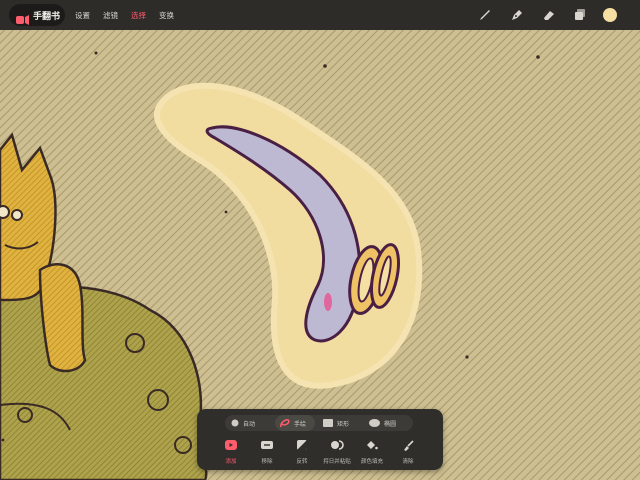 This screenshot has height=480, width=640. What do you see at coordinates (285, 422) in the screenshot?
I see `lasso-icon` at bounding box center [285, 422].